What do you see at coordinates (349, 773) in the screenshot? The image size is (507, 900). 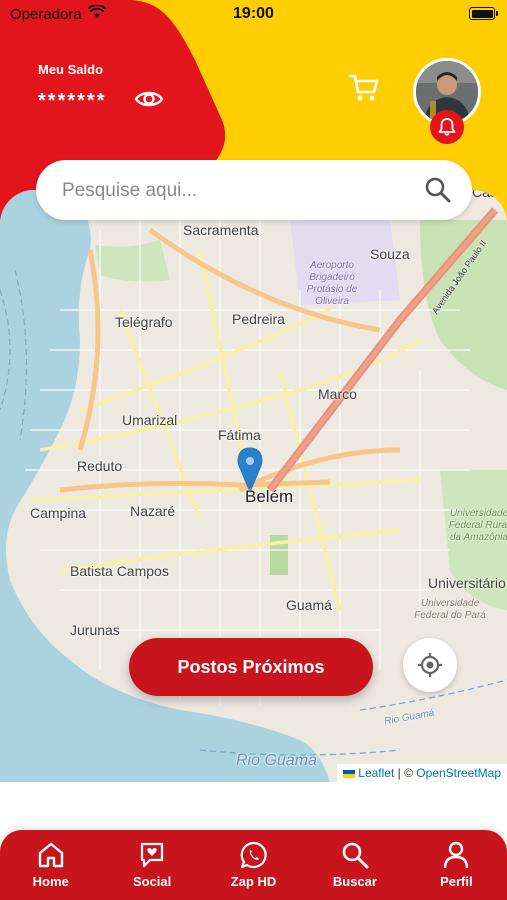 I see `ukraine-flag-icon` at bounding box center [349, 773].